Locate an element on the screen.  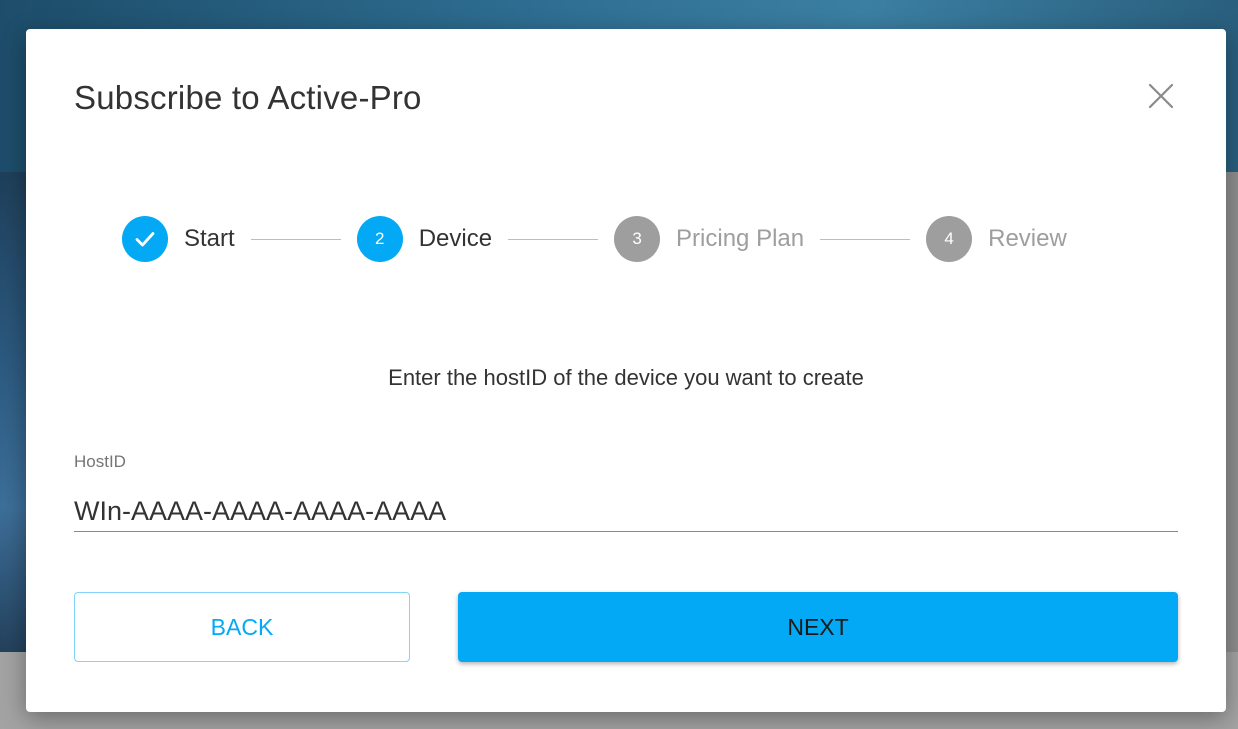
step-4-circle: 4 is located at coordinates (949, 239).